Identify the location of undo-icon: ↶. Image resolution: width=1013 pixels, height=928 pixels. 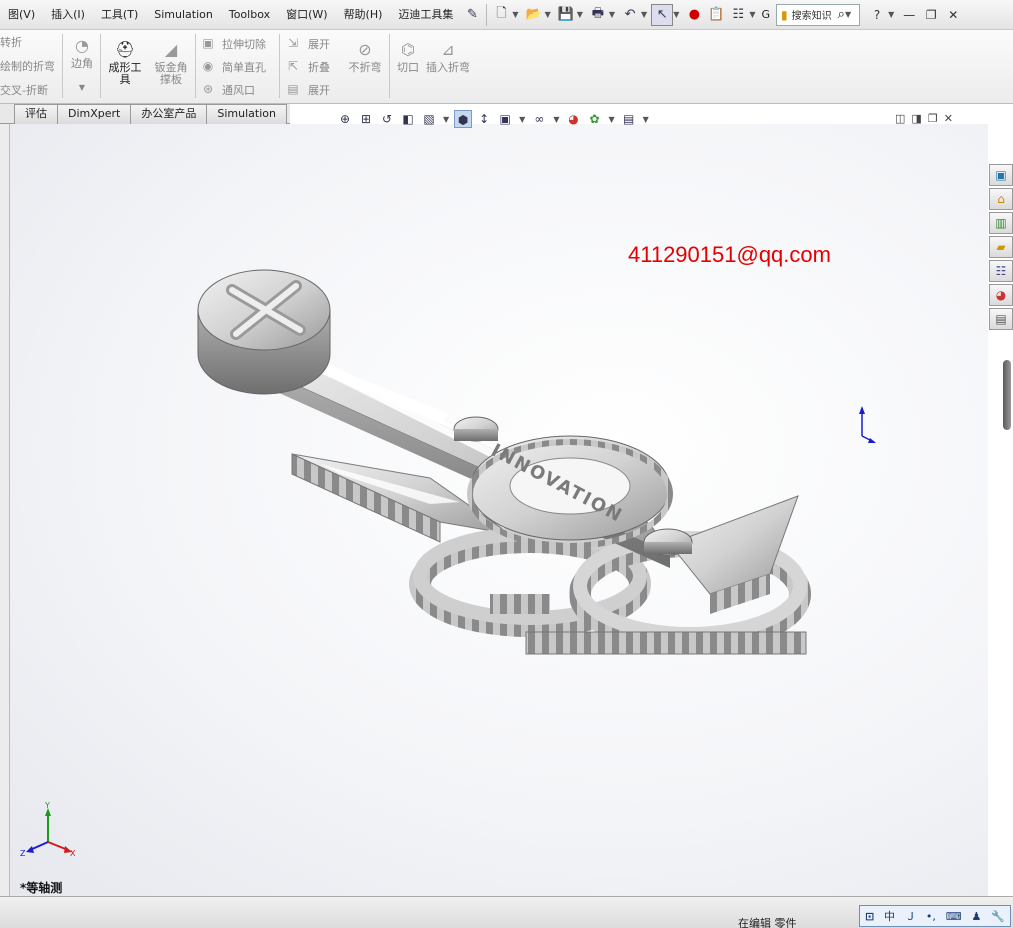
(630, 15).